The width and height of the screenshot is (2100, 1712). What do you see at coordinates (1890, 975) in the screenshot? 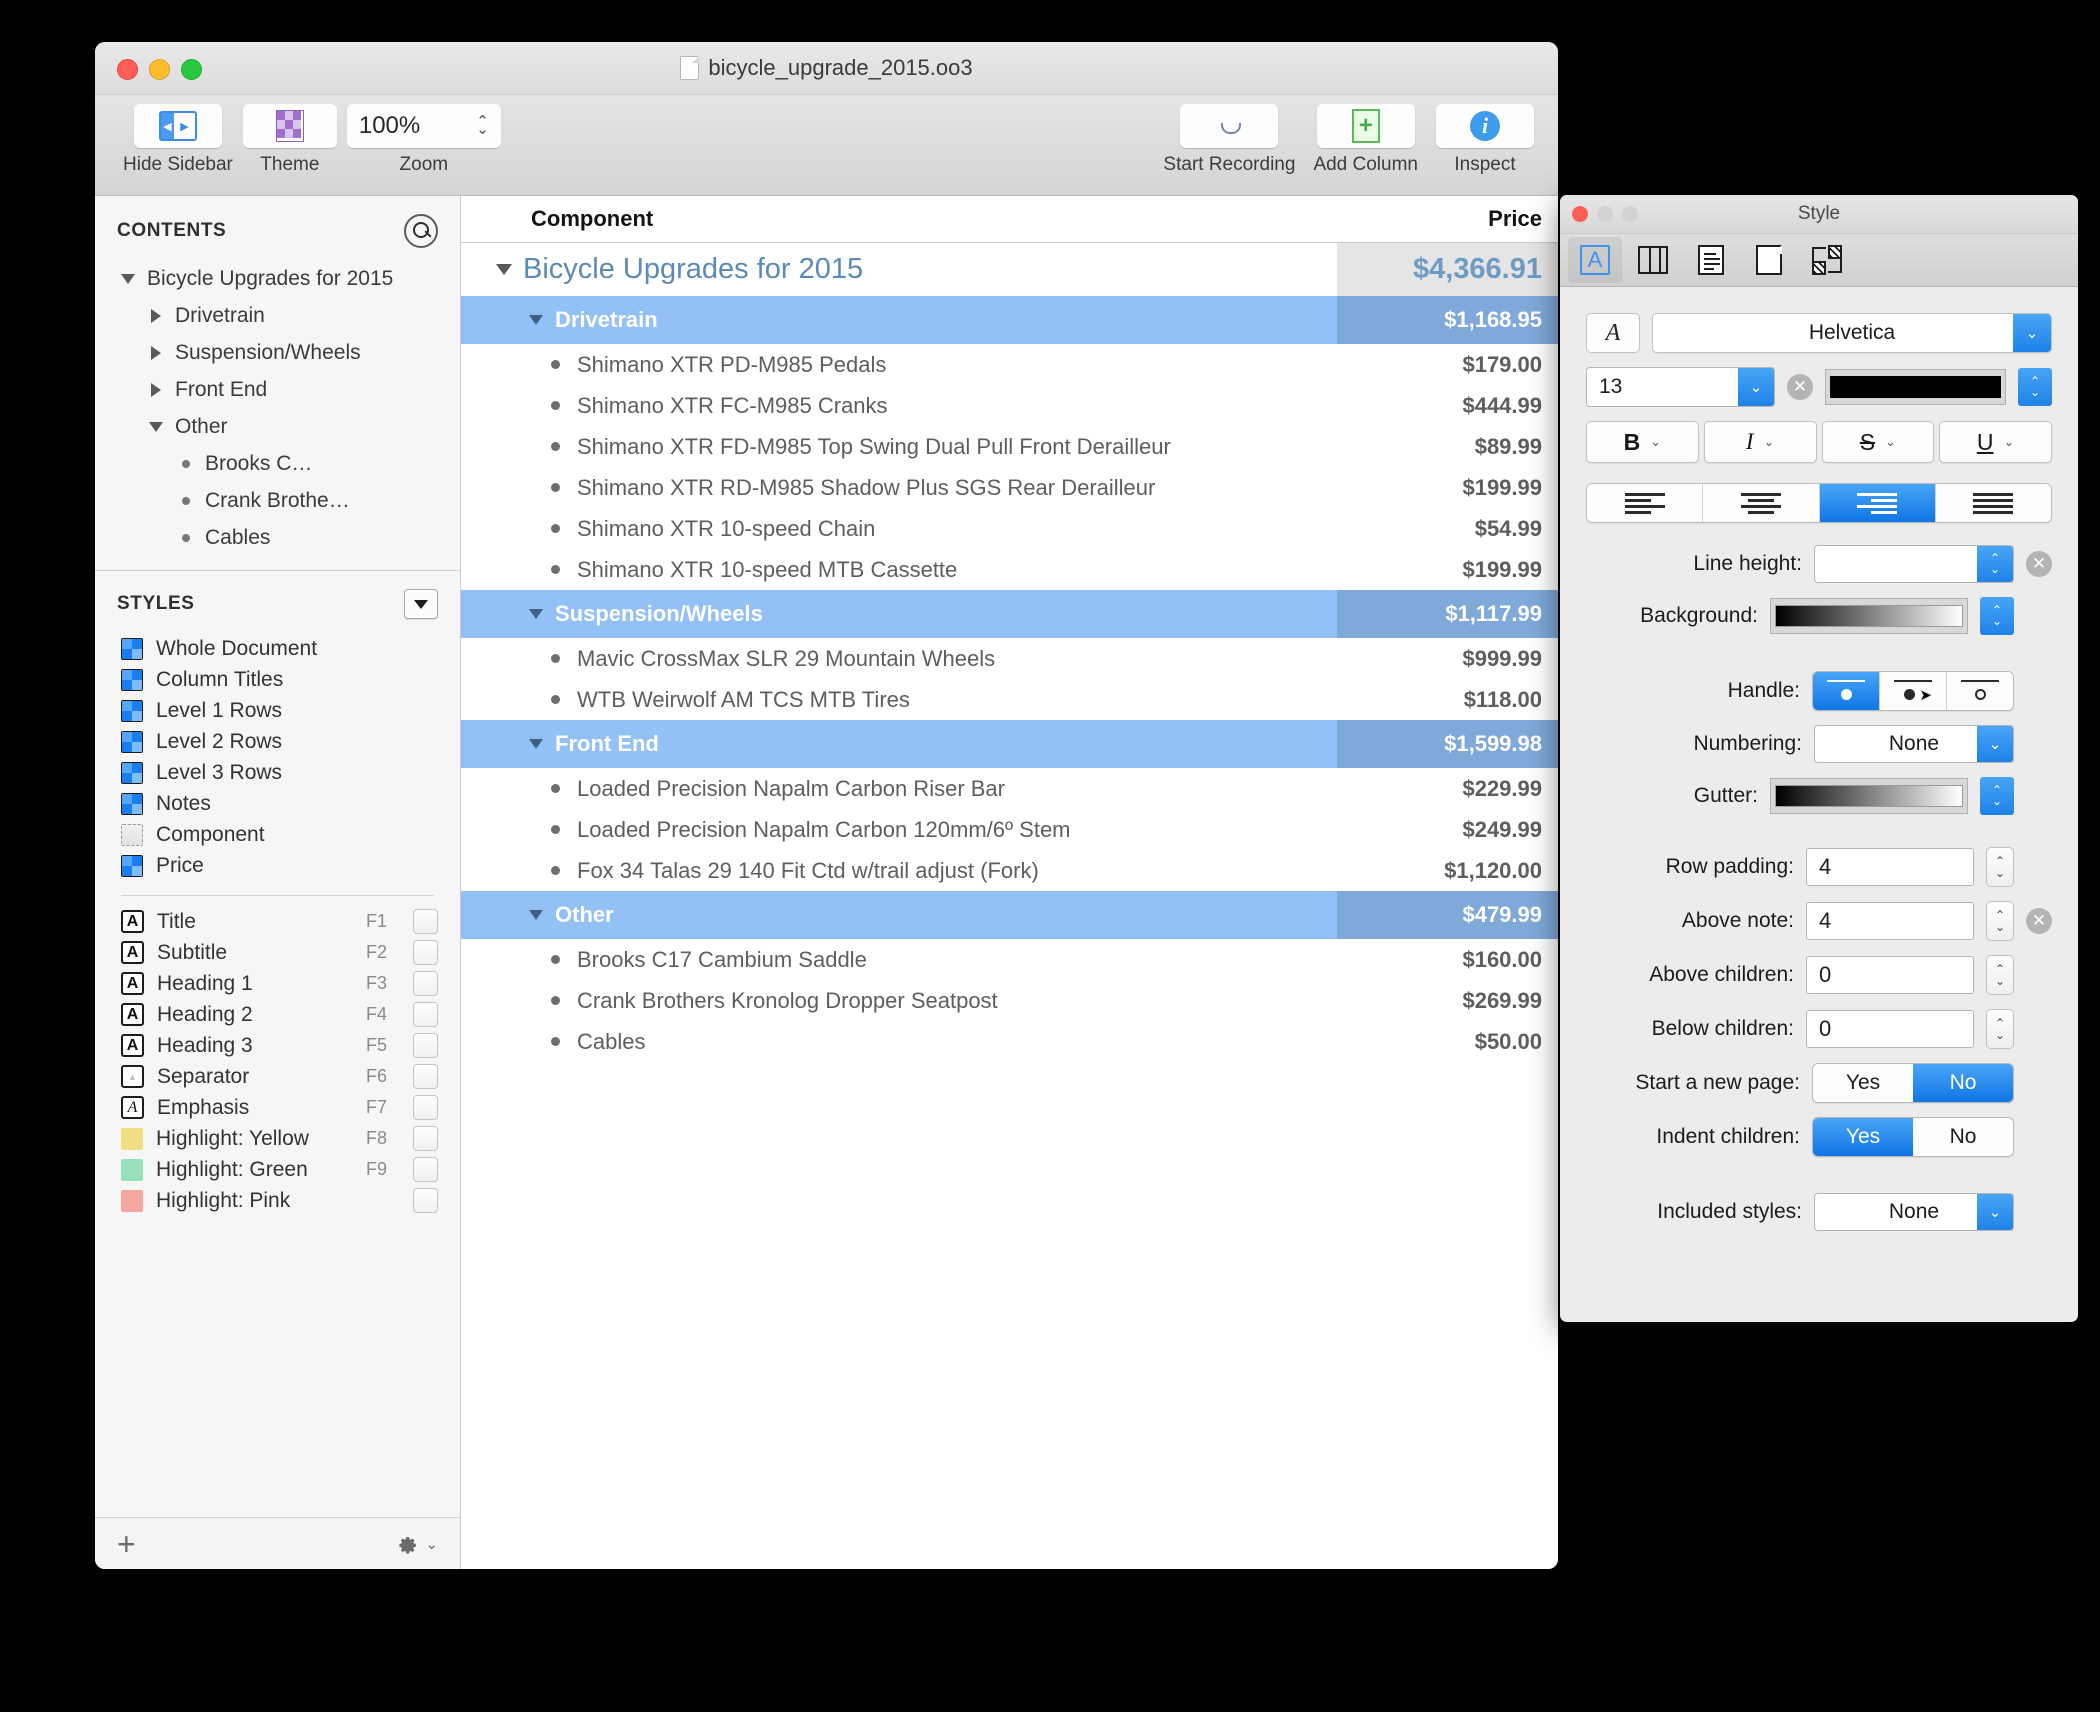
I see `above-children-input: 0` at bounding box center [1890, 975].